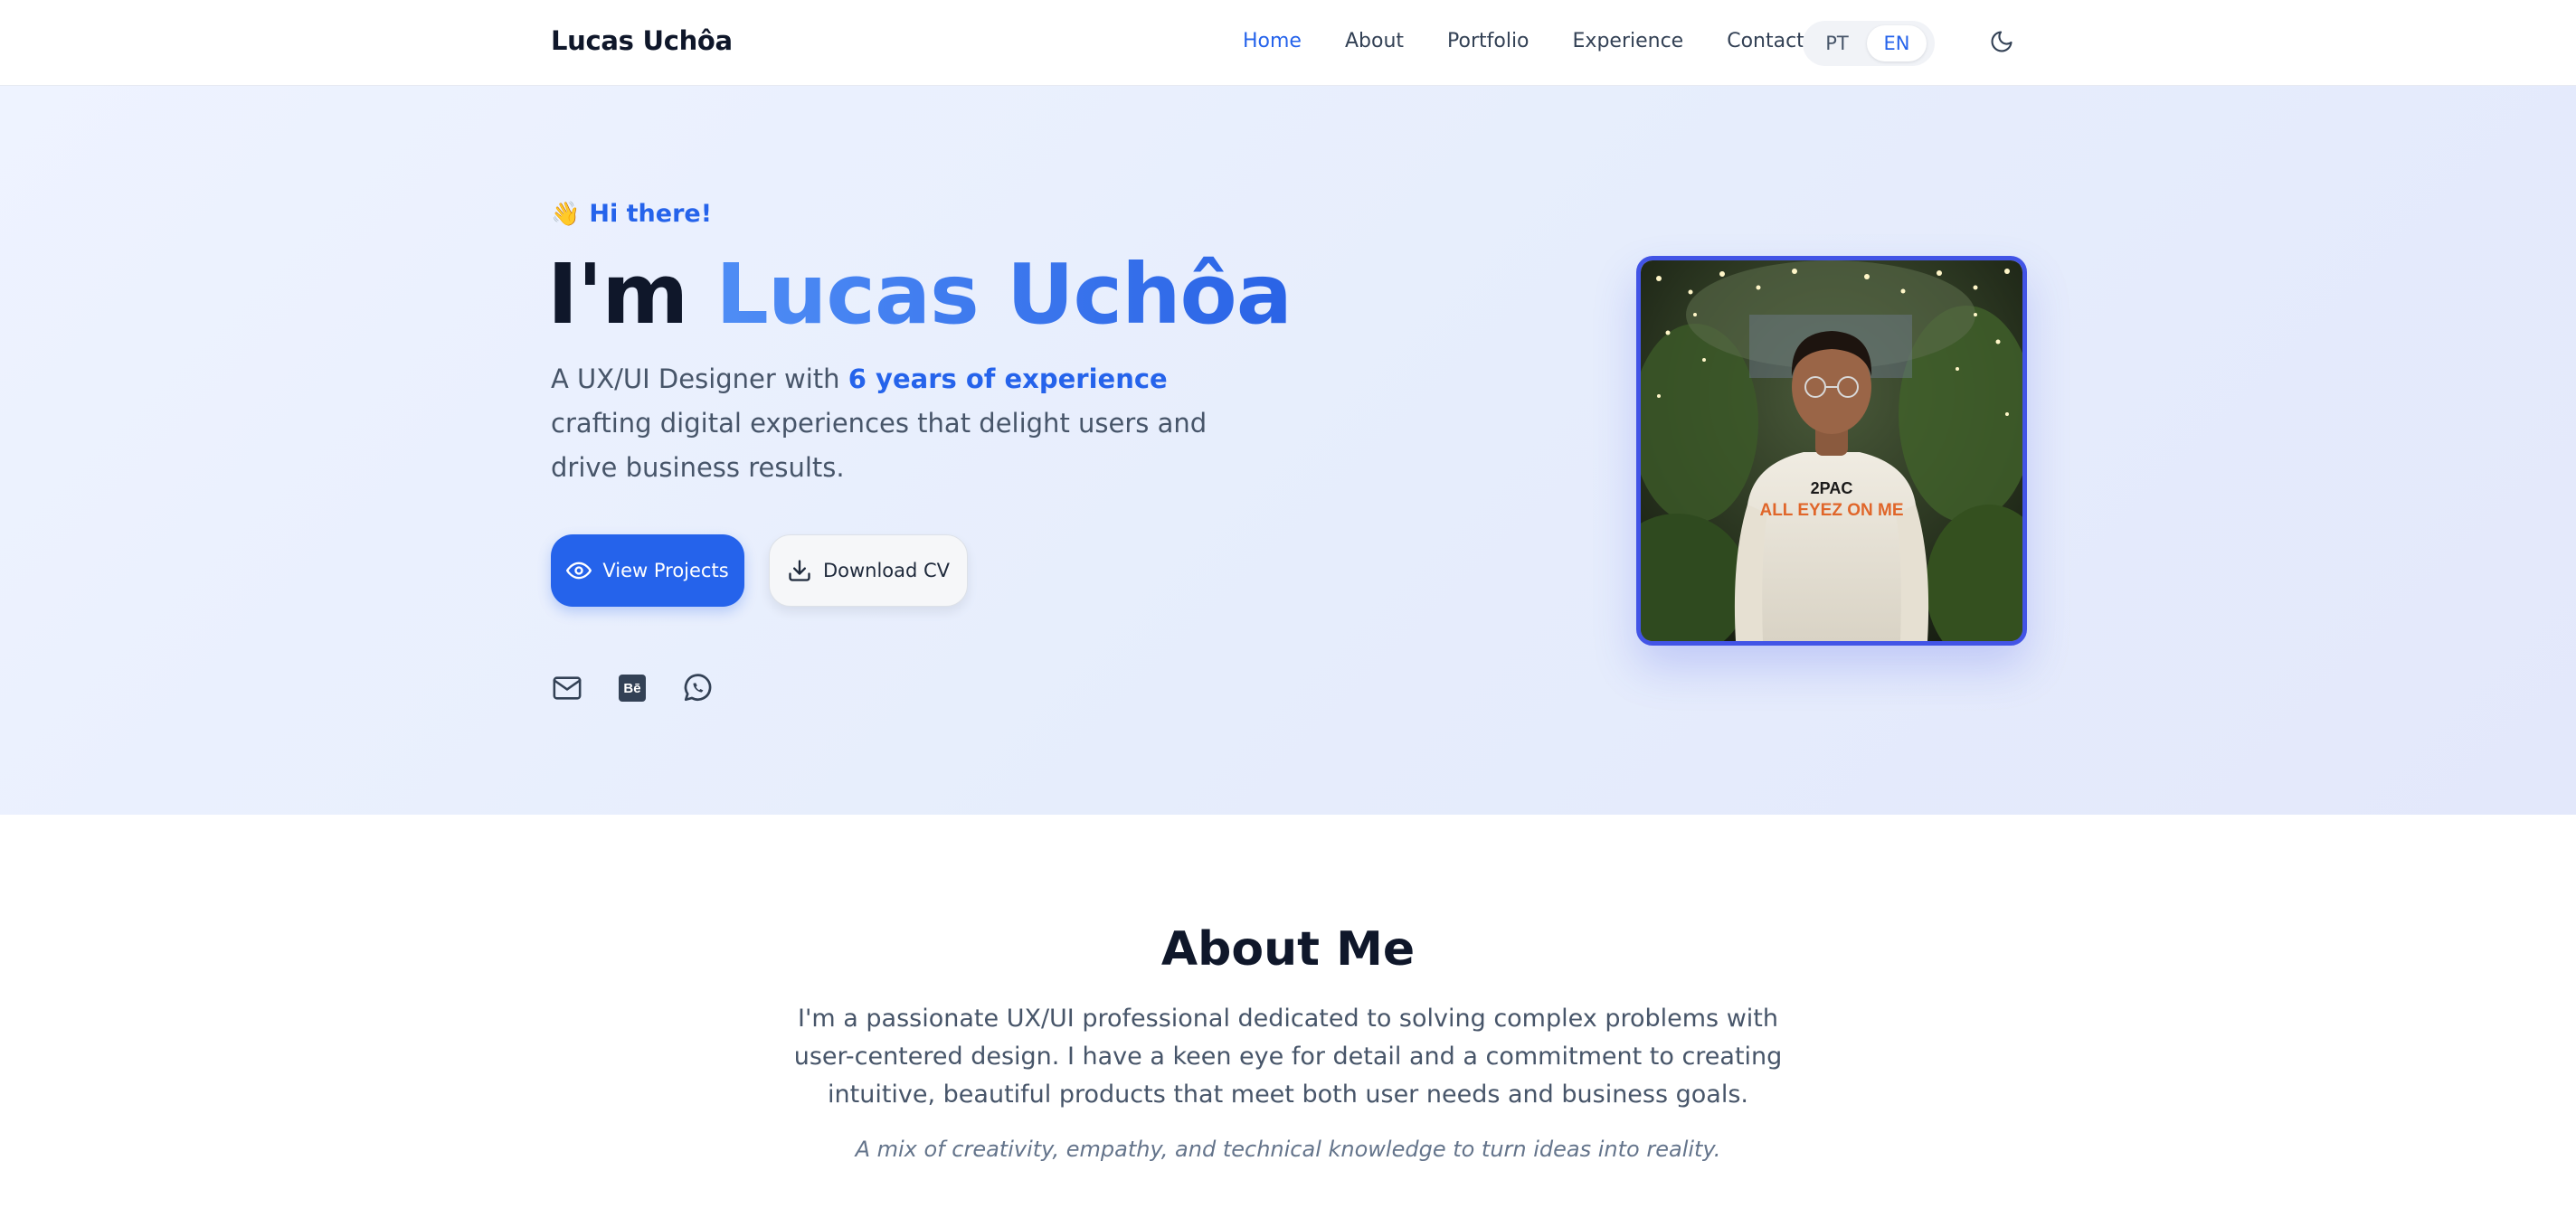 The height and width of the screenshot is (1227, 2576). What do you see at coordinates (1629, 41) in the screenshot?
I see `nav-experience-link: Experience` at bounding box center [1629, 41].